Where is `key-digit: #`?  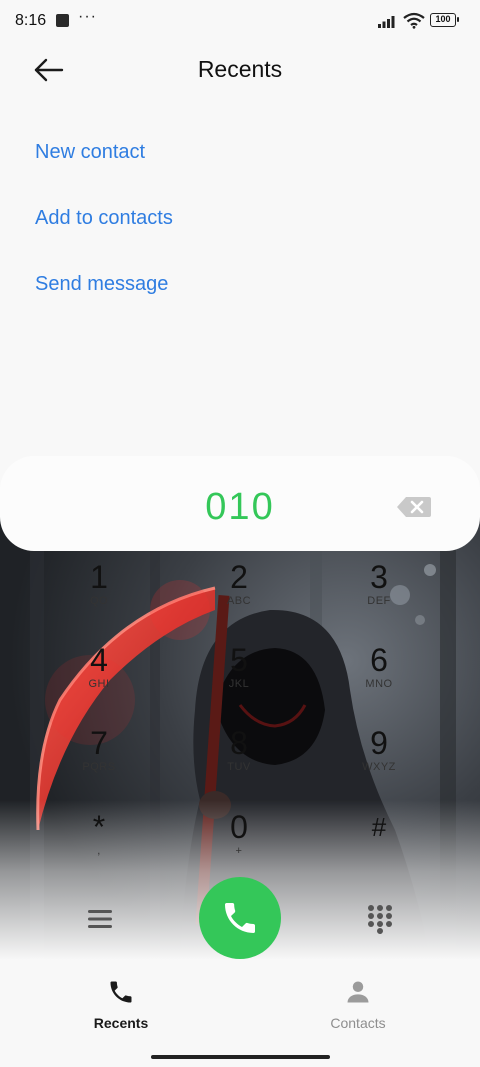
key-digit: # is located at coordinates (379, 827).